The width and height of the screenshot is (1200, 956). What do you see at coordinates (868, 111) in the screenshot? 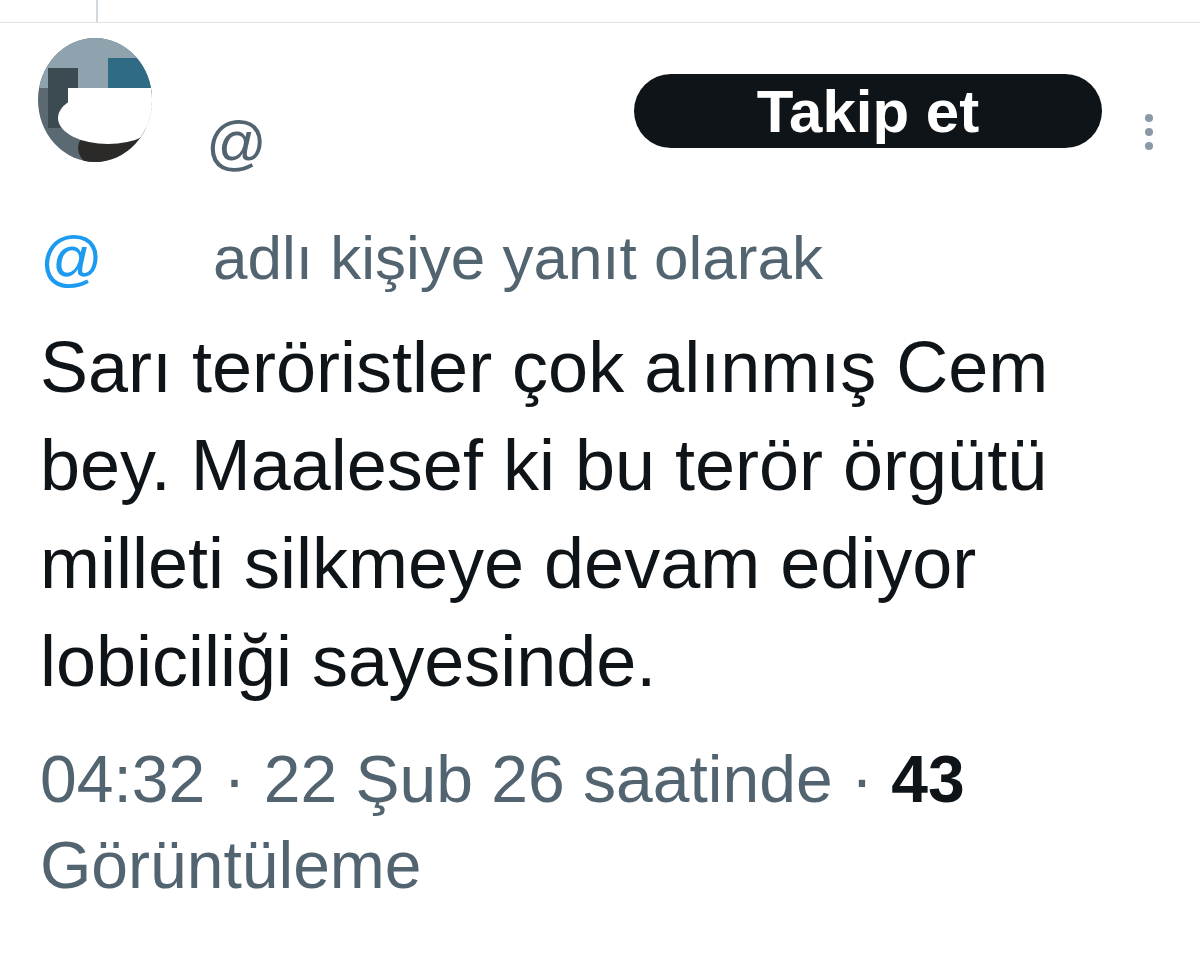
I see `follow-button: Takip et` at bounding box center [868, 111].